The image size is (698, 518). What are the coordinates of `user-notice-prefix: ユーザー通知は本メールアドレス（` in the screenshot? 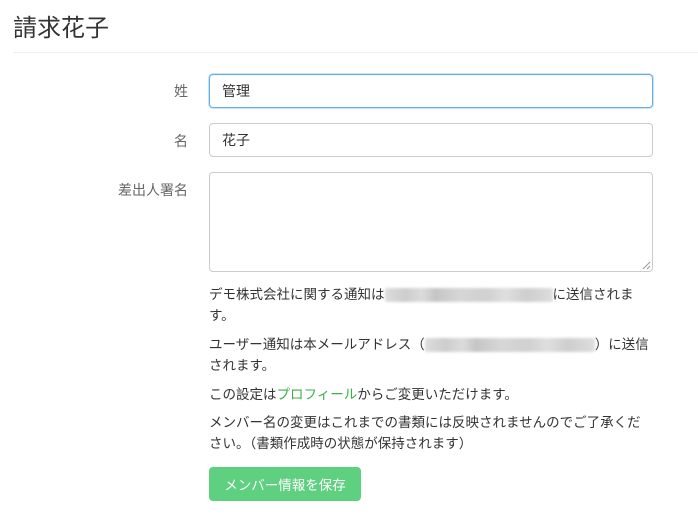 It's located at (317, 345).